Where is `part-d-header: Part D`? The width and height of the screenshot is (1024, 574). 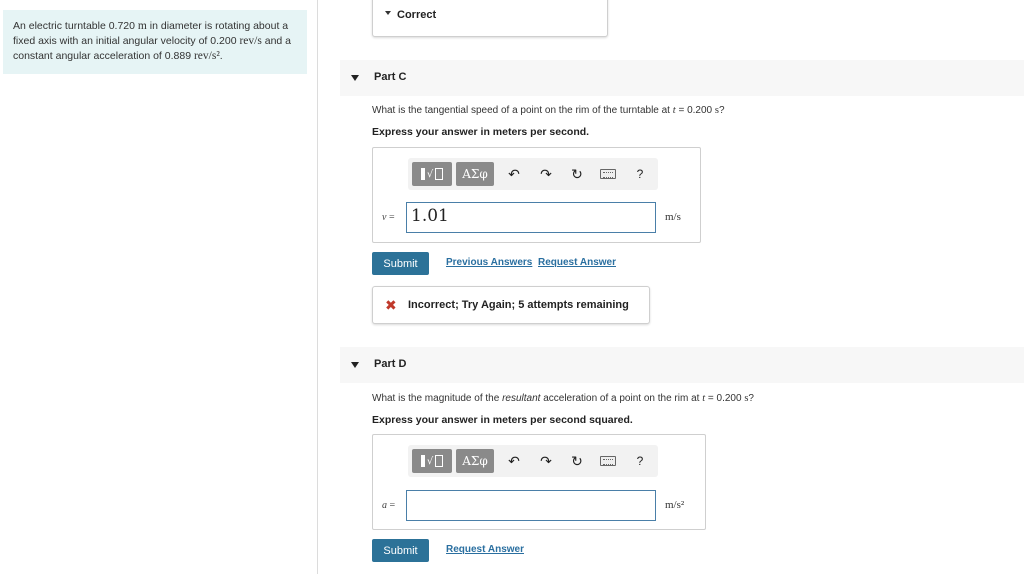 part-d-header: Part D is located at coordinates (682, 365).